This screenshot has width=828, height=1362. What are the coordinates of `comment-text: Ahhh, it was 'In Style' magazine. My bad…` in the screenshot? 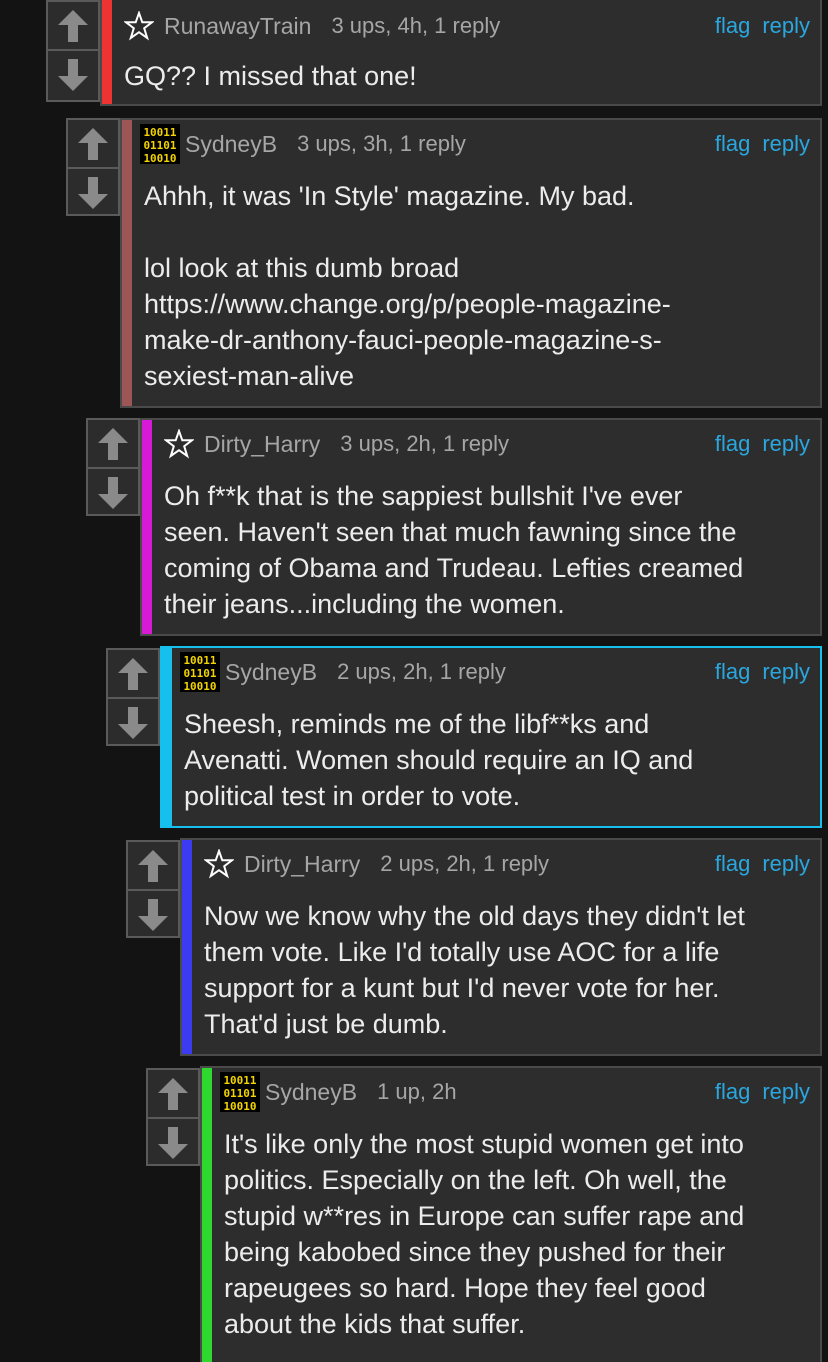 It's located at (407, 286).